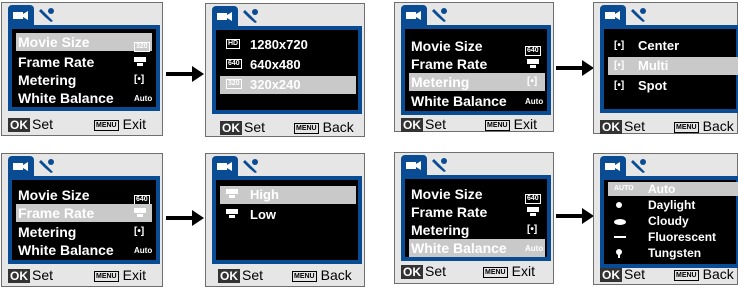  What do you see at coordinates (288, 215) in the screenshot?
I see `option-low: Low` at bounding box center [288, 215].